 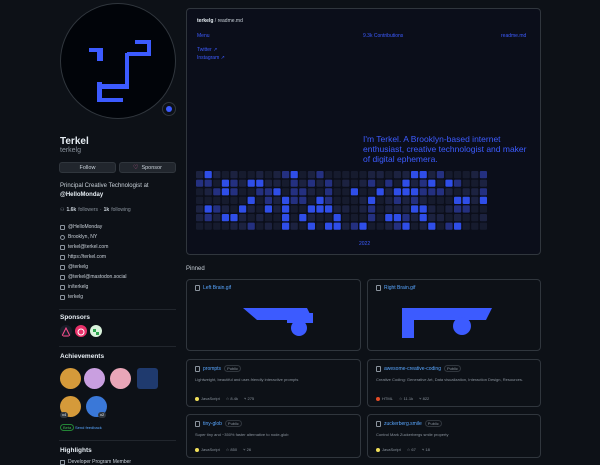 What do you see at coordinates (211, 58) in the screenshot?
I see `instagram-link: Instagram ↗` at bounding box center [211, 58].